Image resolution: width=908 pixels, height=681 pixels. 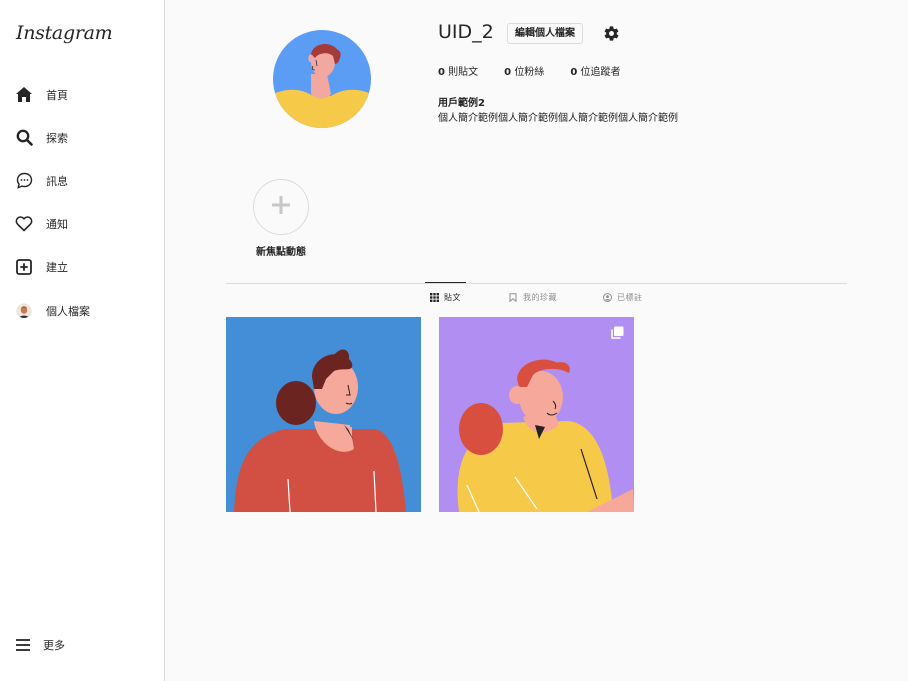 I want to click on followers-count: 0, so click(x=508, y=72).